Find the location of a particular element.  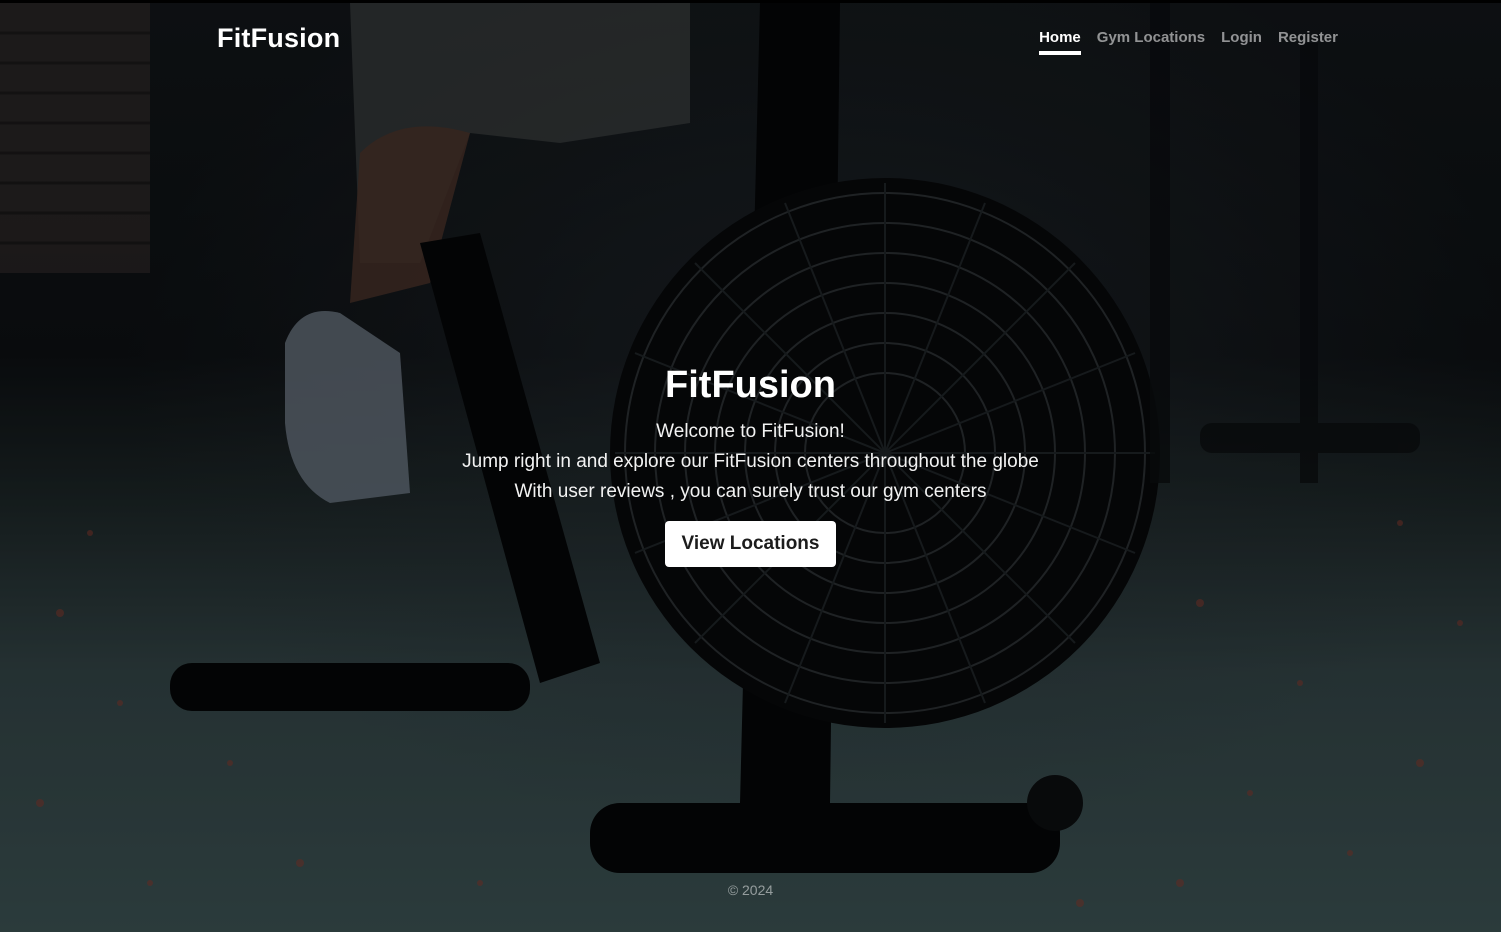

view-locations-button: View Locations is located at coordinates (750, 543).